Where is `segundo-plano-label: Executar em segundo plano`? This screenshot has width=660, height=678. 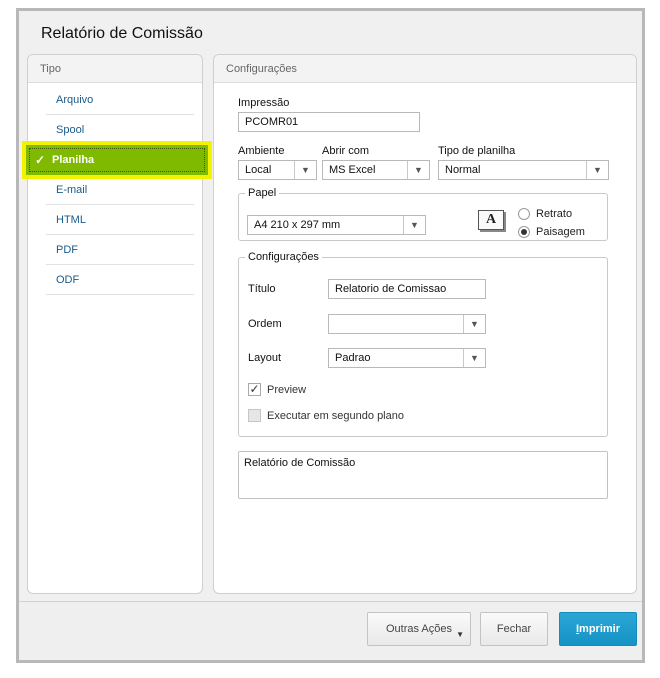
segundo-plano-label: Executar em segundo plano is located at coordinates (335, 415).